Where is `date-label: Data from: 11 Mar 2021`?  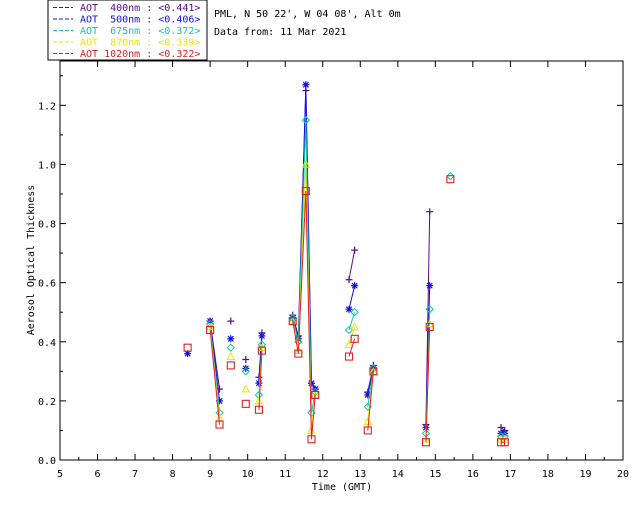 date-label: Data from: 11 Mar 2021 is located at coordinates (280, 32).